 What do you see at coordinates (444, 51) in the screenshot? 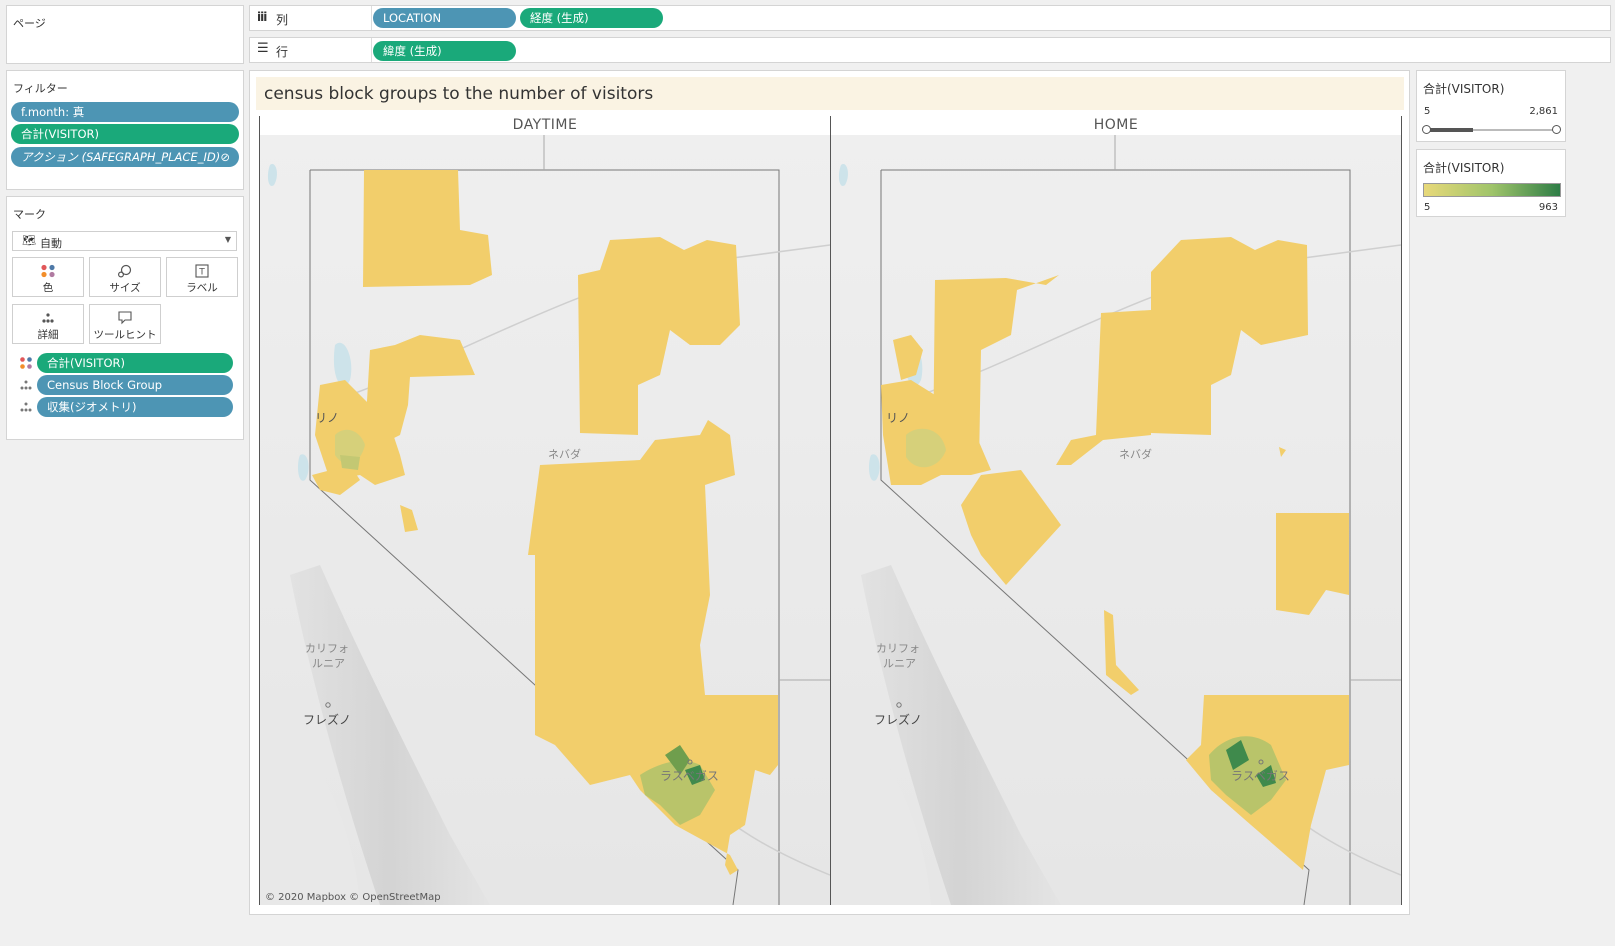
I see `row-pill-latitude: 緯度 (生成)` at bounding box center [444, 51].